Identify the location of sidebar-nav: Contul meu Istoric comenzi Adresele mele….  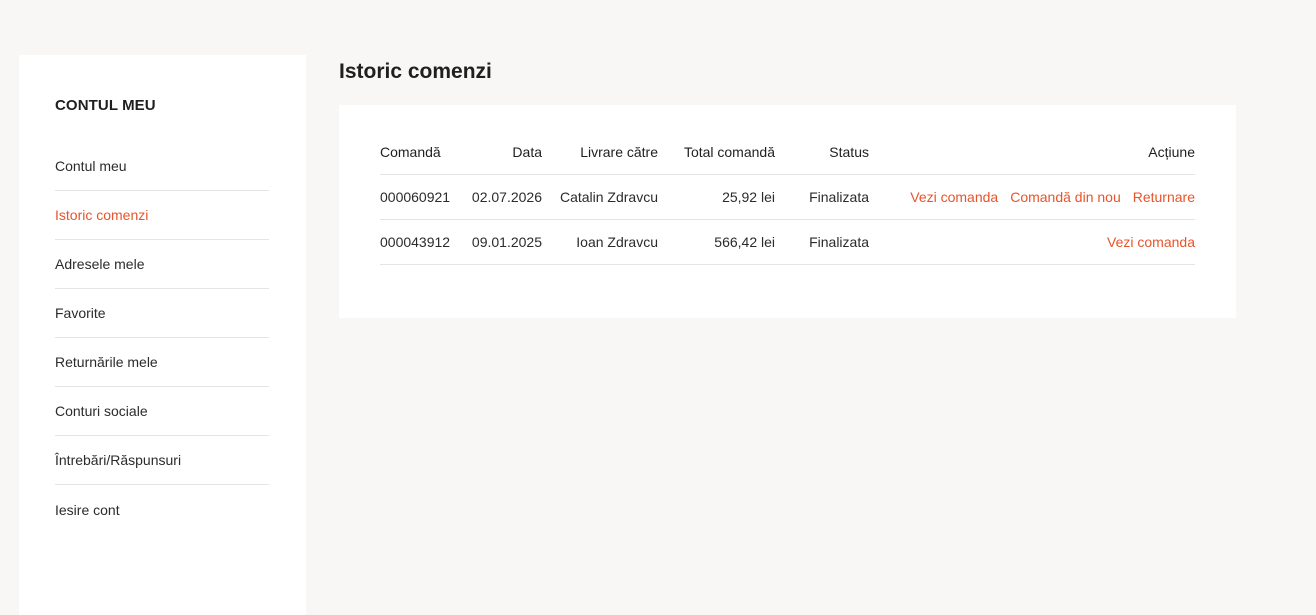
(162, 338).